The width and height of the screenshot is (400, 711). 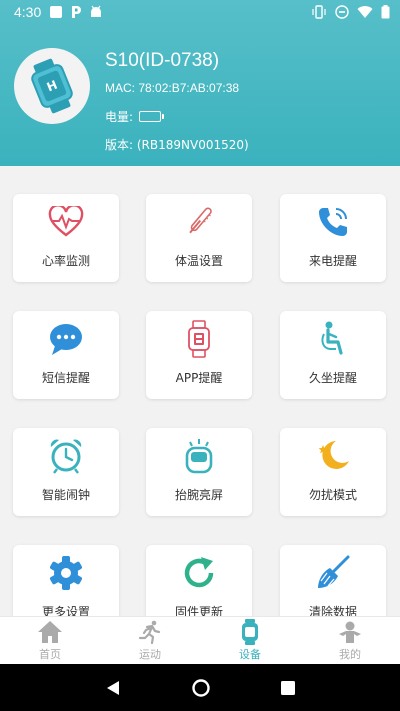 I want to click on call-reminder-card: 来电提醒, so click(x=333, y=238).